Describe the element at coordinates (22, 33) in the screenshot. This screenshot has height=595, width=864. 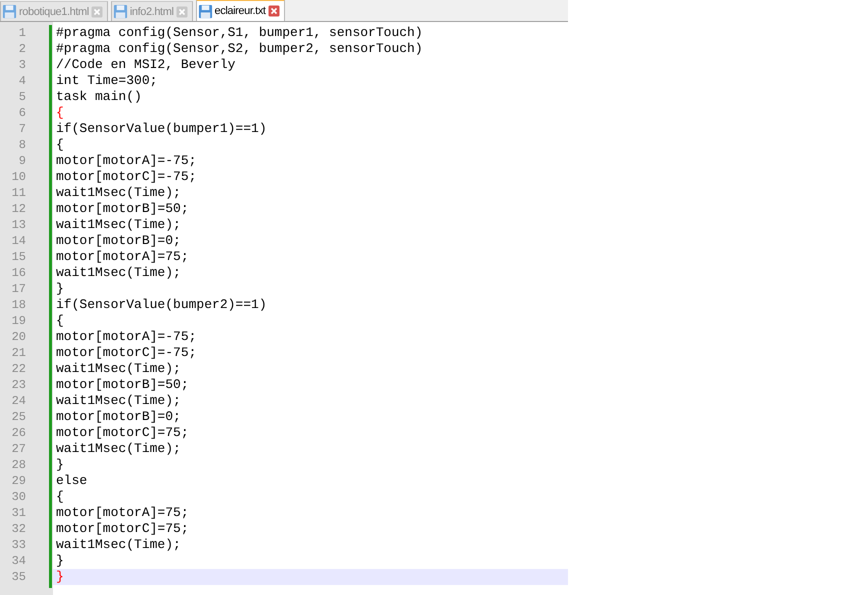
I see `line-number: 1` at that location.